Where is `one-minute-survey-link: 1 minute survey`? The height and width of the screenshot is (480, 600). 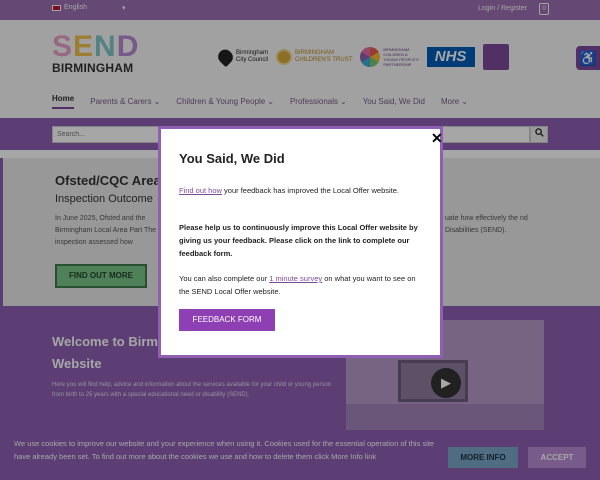
one-minute-survey-link: 1 minute survey is located at coordinates (295, 278).